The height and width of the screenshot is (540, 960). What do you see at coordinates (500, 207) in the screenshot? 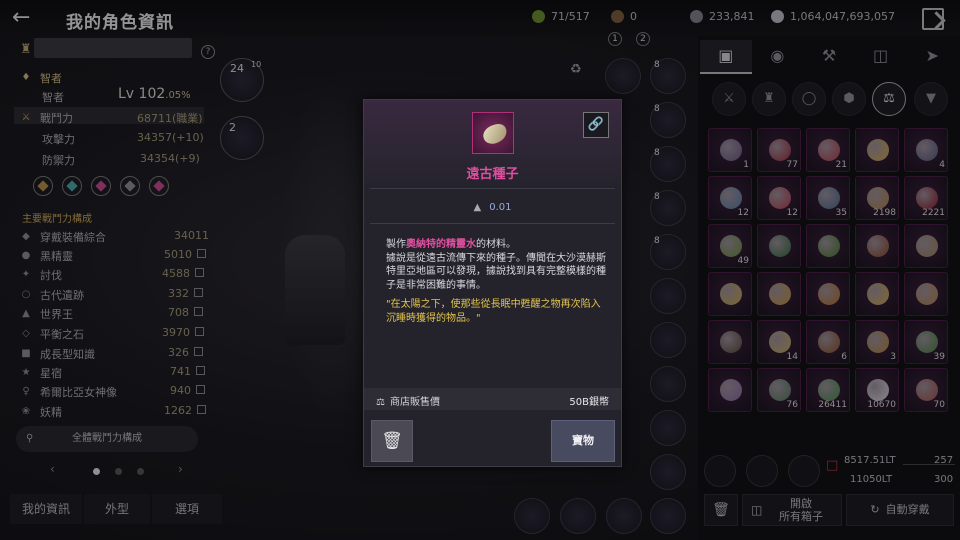
I see `item-weight-value: 0.01` at bounding box center [500, 207].